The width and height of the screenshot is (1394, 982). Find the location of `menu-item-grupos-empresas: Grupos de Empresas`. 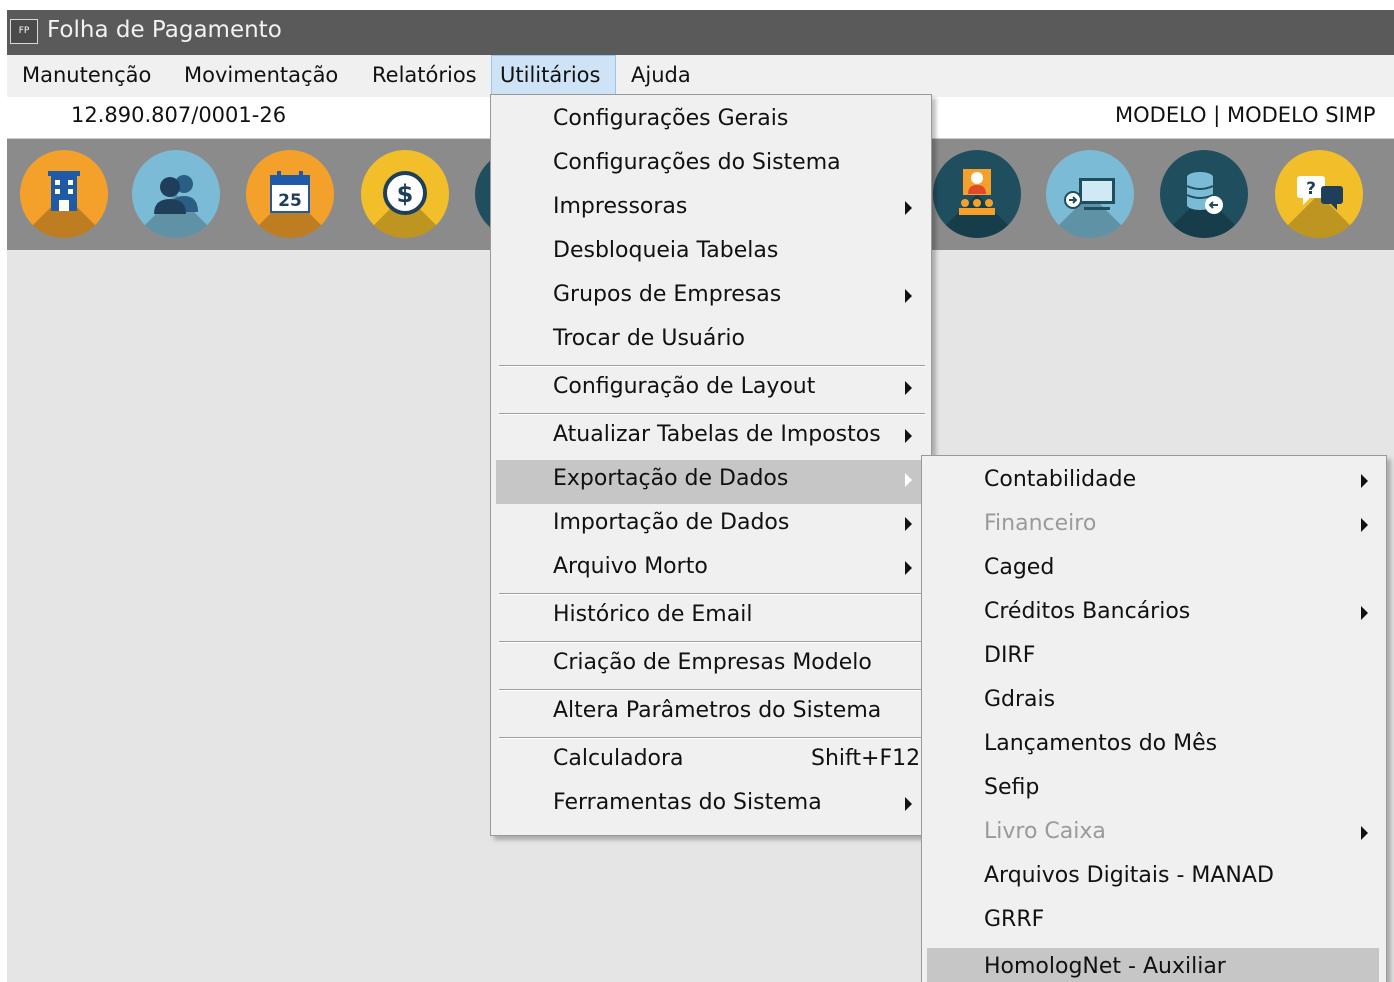

menu-item-grupos-empresas: Grupos de Empresas is located at coordinates (711, 298).